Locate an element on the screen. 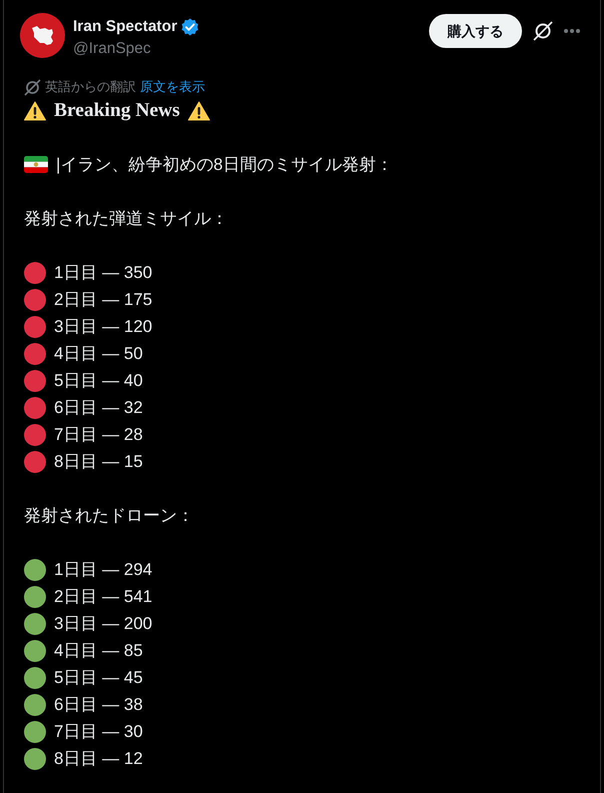 The width and height of the screenshot is (604, 793). intro-text: |イラン、紛争初めの8日間のミサイル発射： is located at coordinates (224, 165).